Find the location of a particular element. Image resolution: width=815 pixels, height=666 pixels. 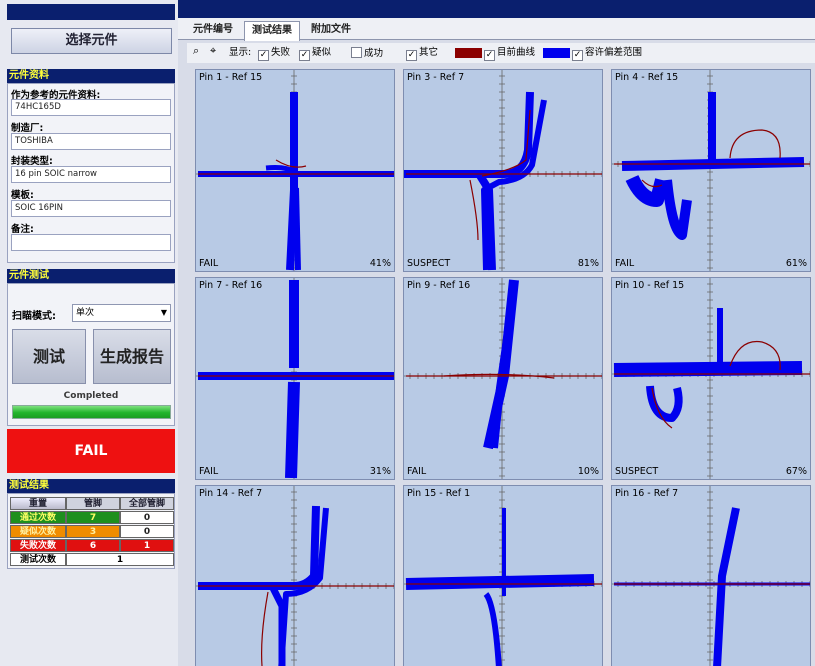

curve-plot: Pin 1 - Ref 15 FAIL 41% is located at coordinates (295, 170).